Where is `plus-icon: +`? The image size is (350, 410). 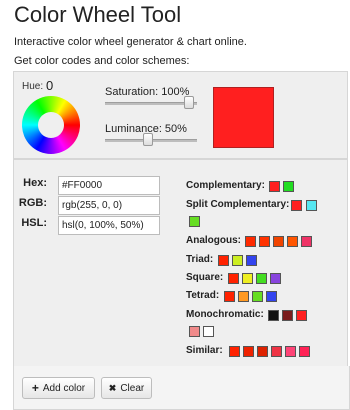 plus-icon: + is located at coordinates (35, 388).